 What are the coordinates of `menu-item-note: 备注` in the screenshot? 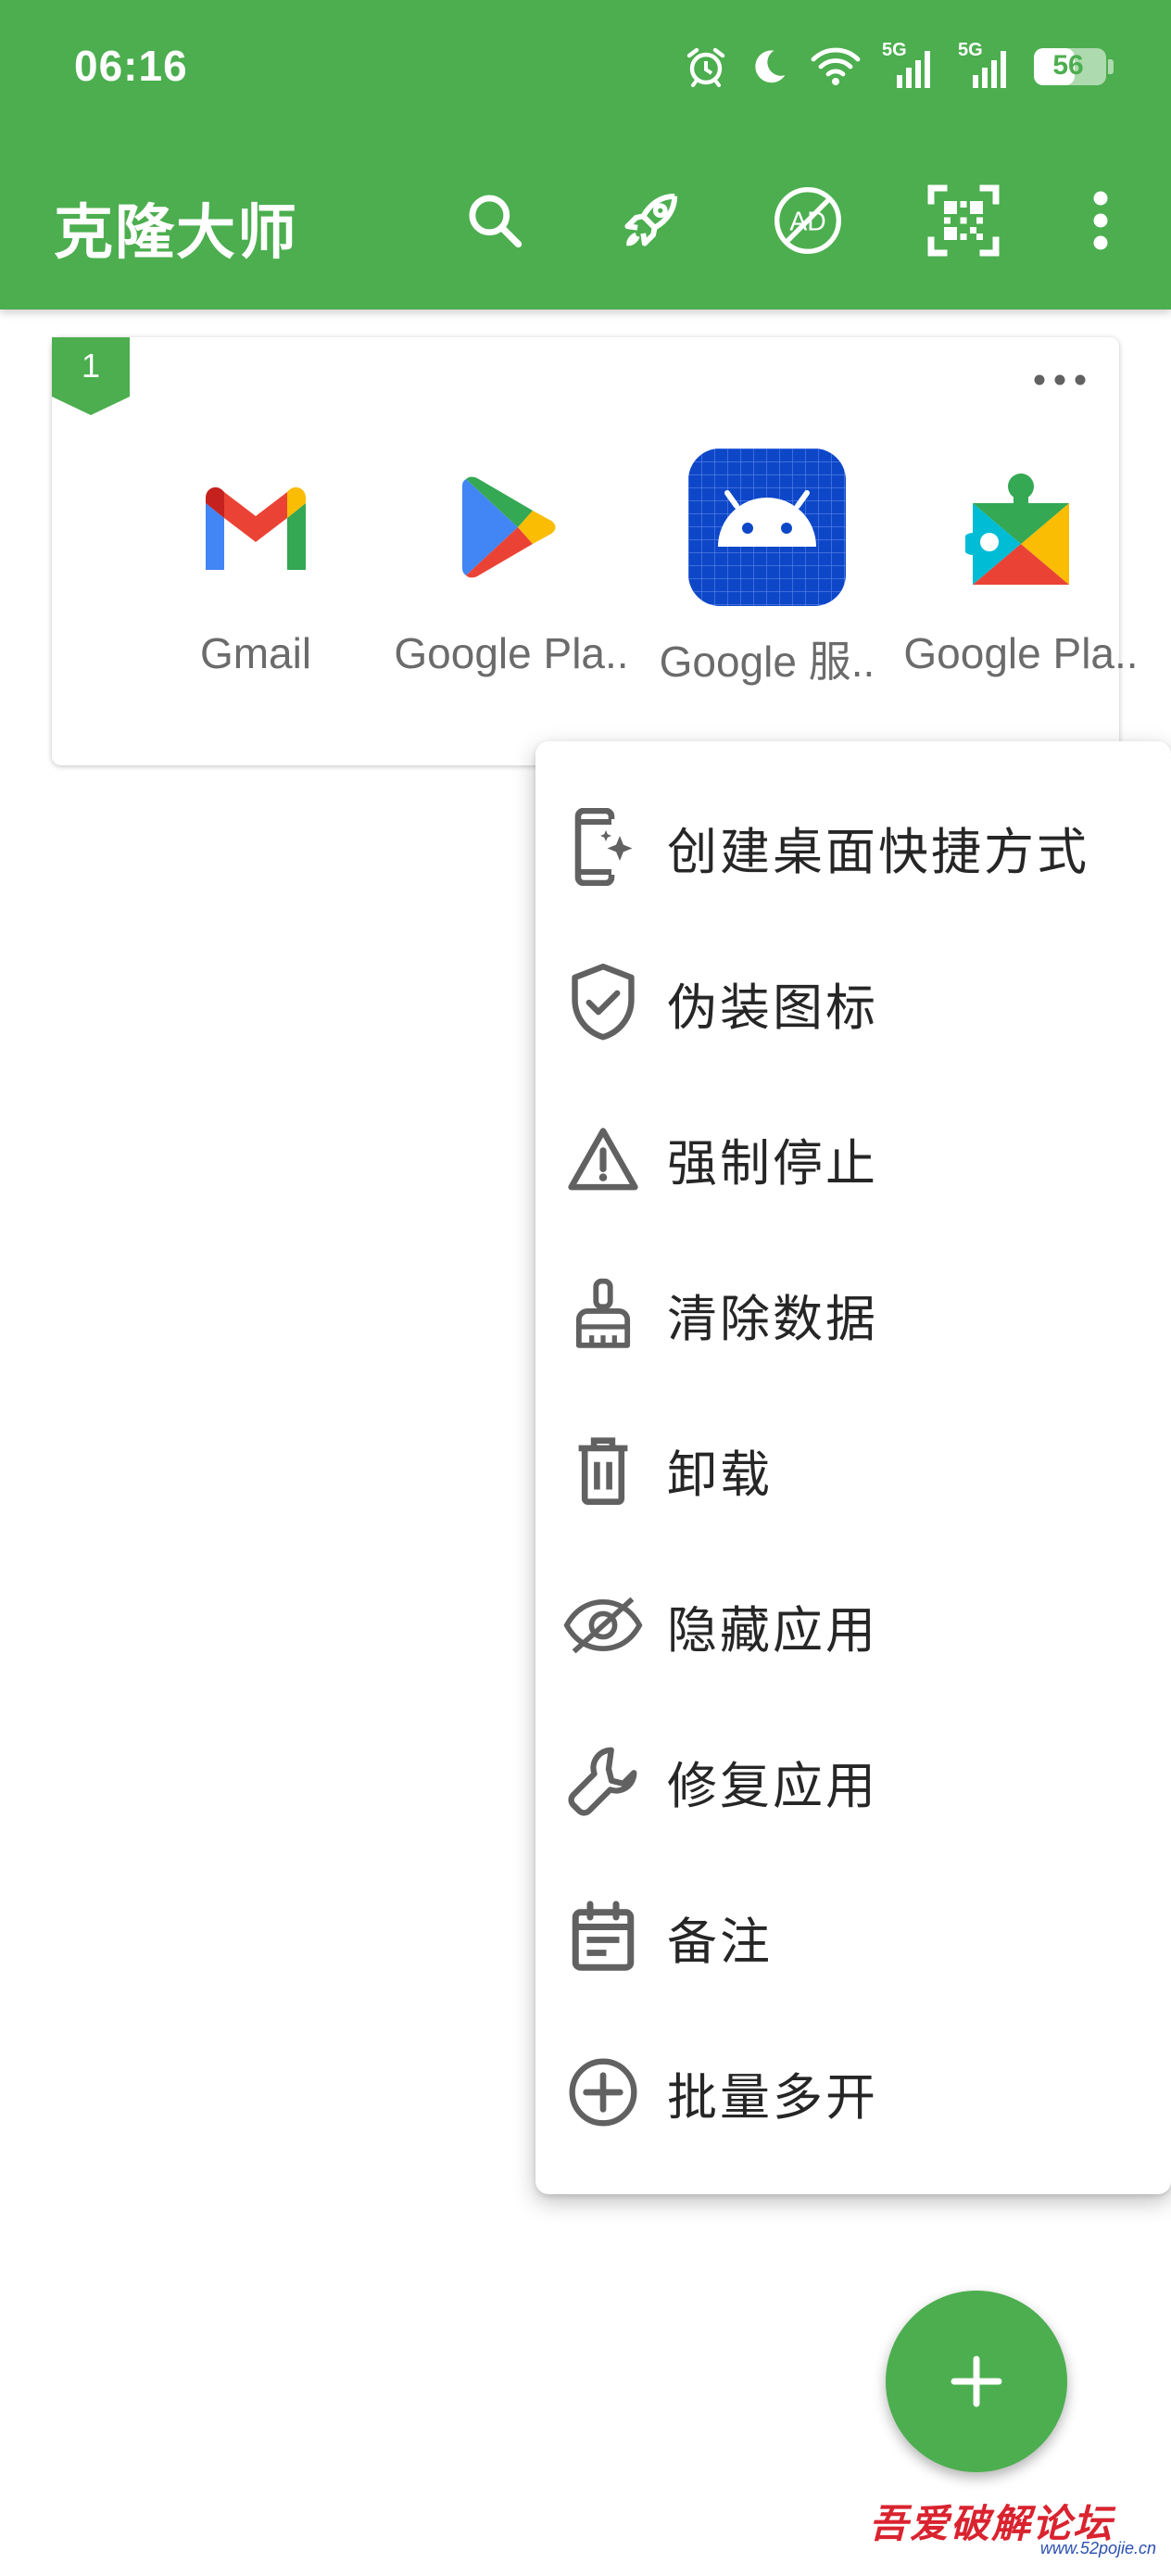 It's located at (853, 1937).